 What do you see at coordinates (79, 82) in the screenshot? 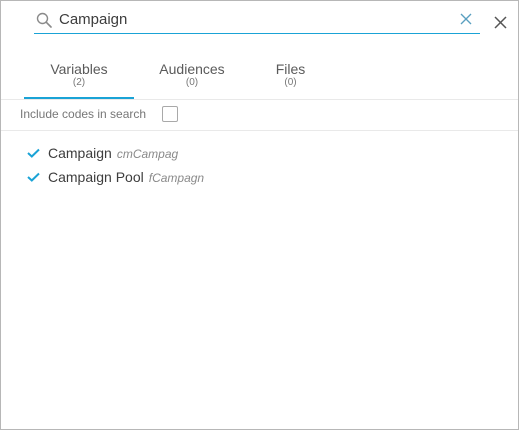
I see `tab-variables-count: (2)` at bounding box center [79, 82].